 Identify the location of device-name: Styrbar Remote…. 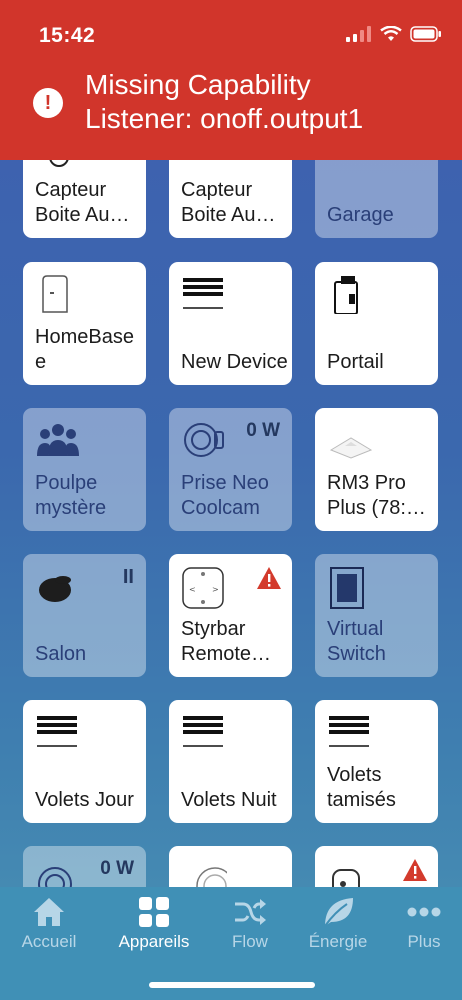
(226, 641).